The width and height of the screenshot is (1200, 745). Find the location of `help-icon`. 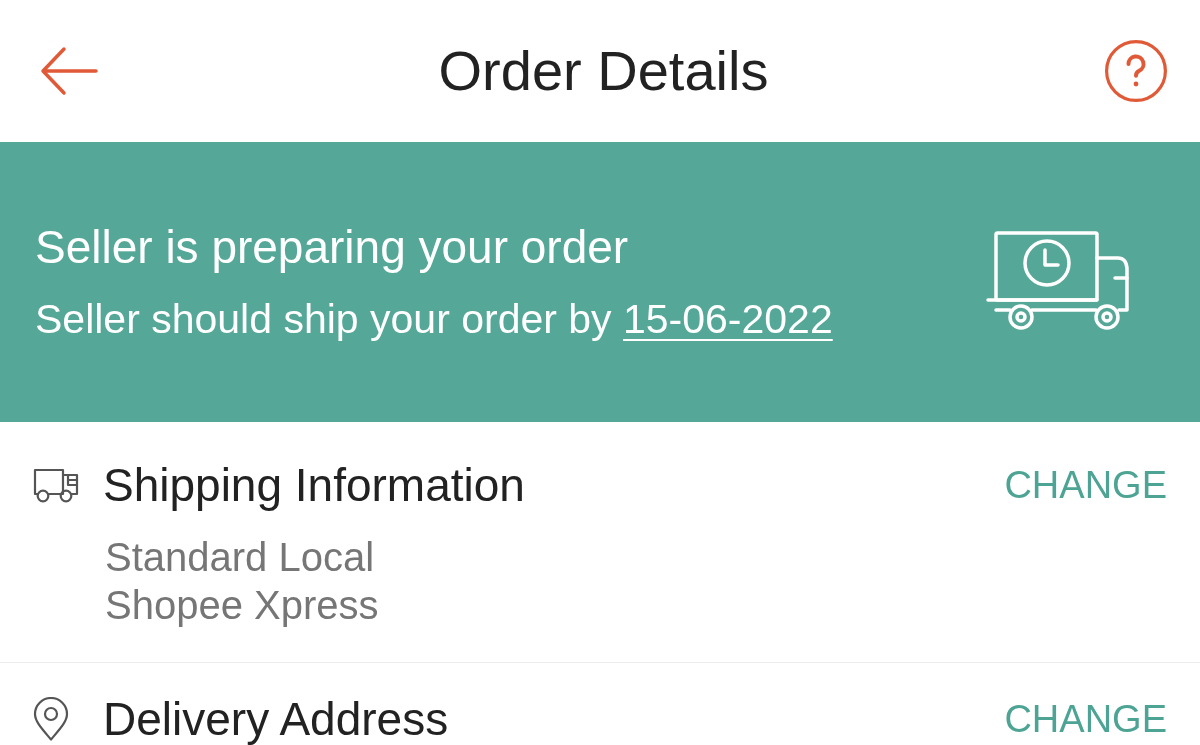

help-icon is located at coordinates (1136, 71).